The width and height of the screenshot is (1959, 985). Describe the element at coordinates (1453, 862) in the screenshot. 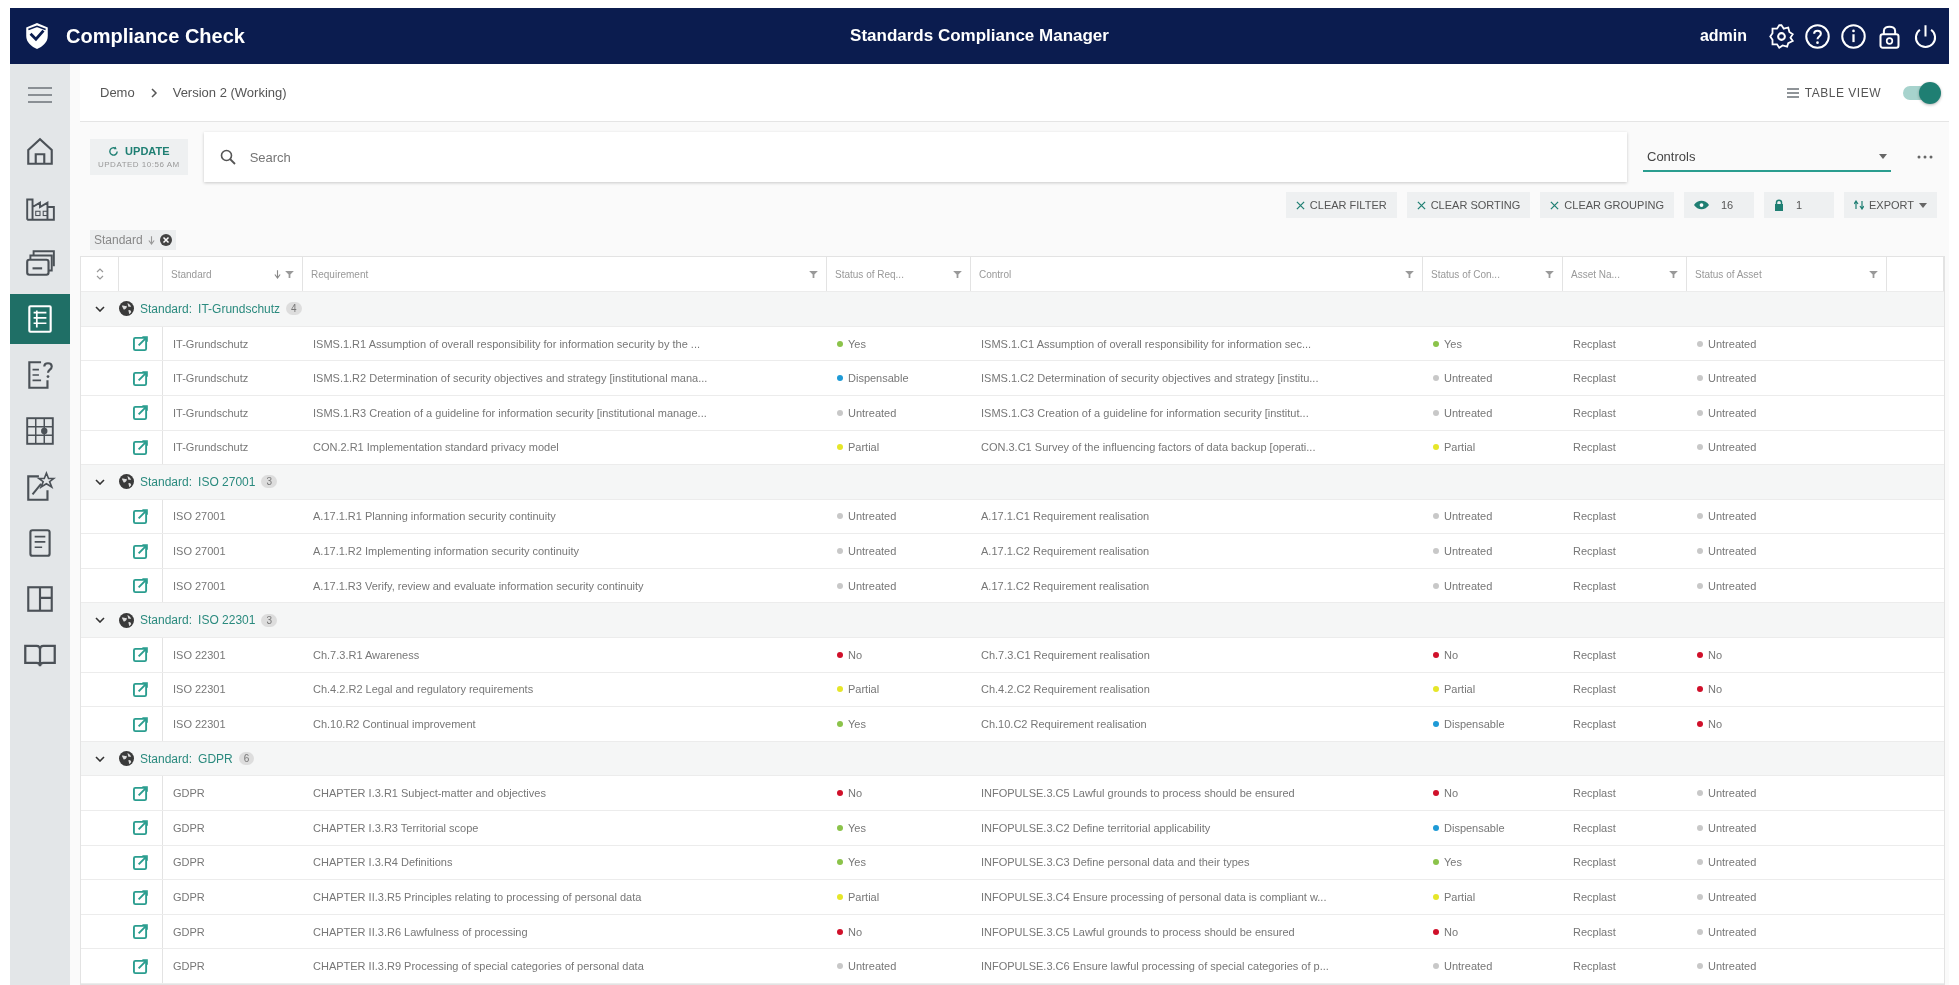

I see `status-text: Yes` at that location.